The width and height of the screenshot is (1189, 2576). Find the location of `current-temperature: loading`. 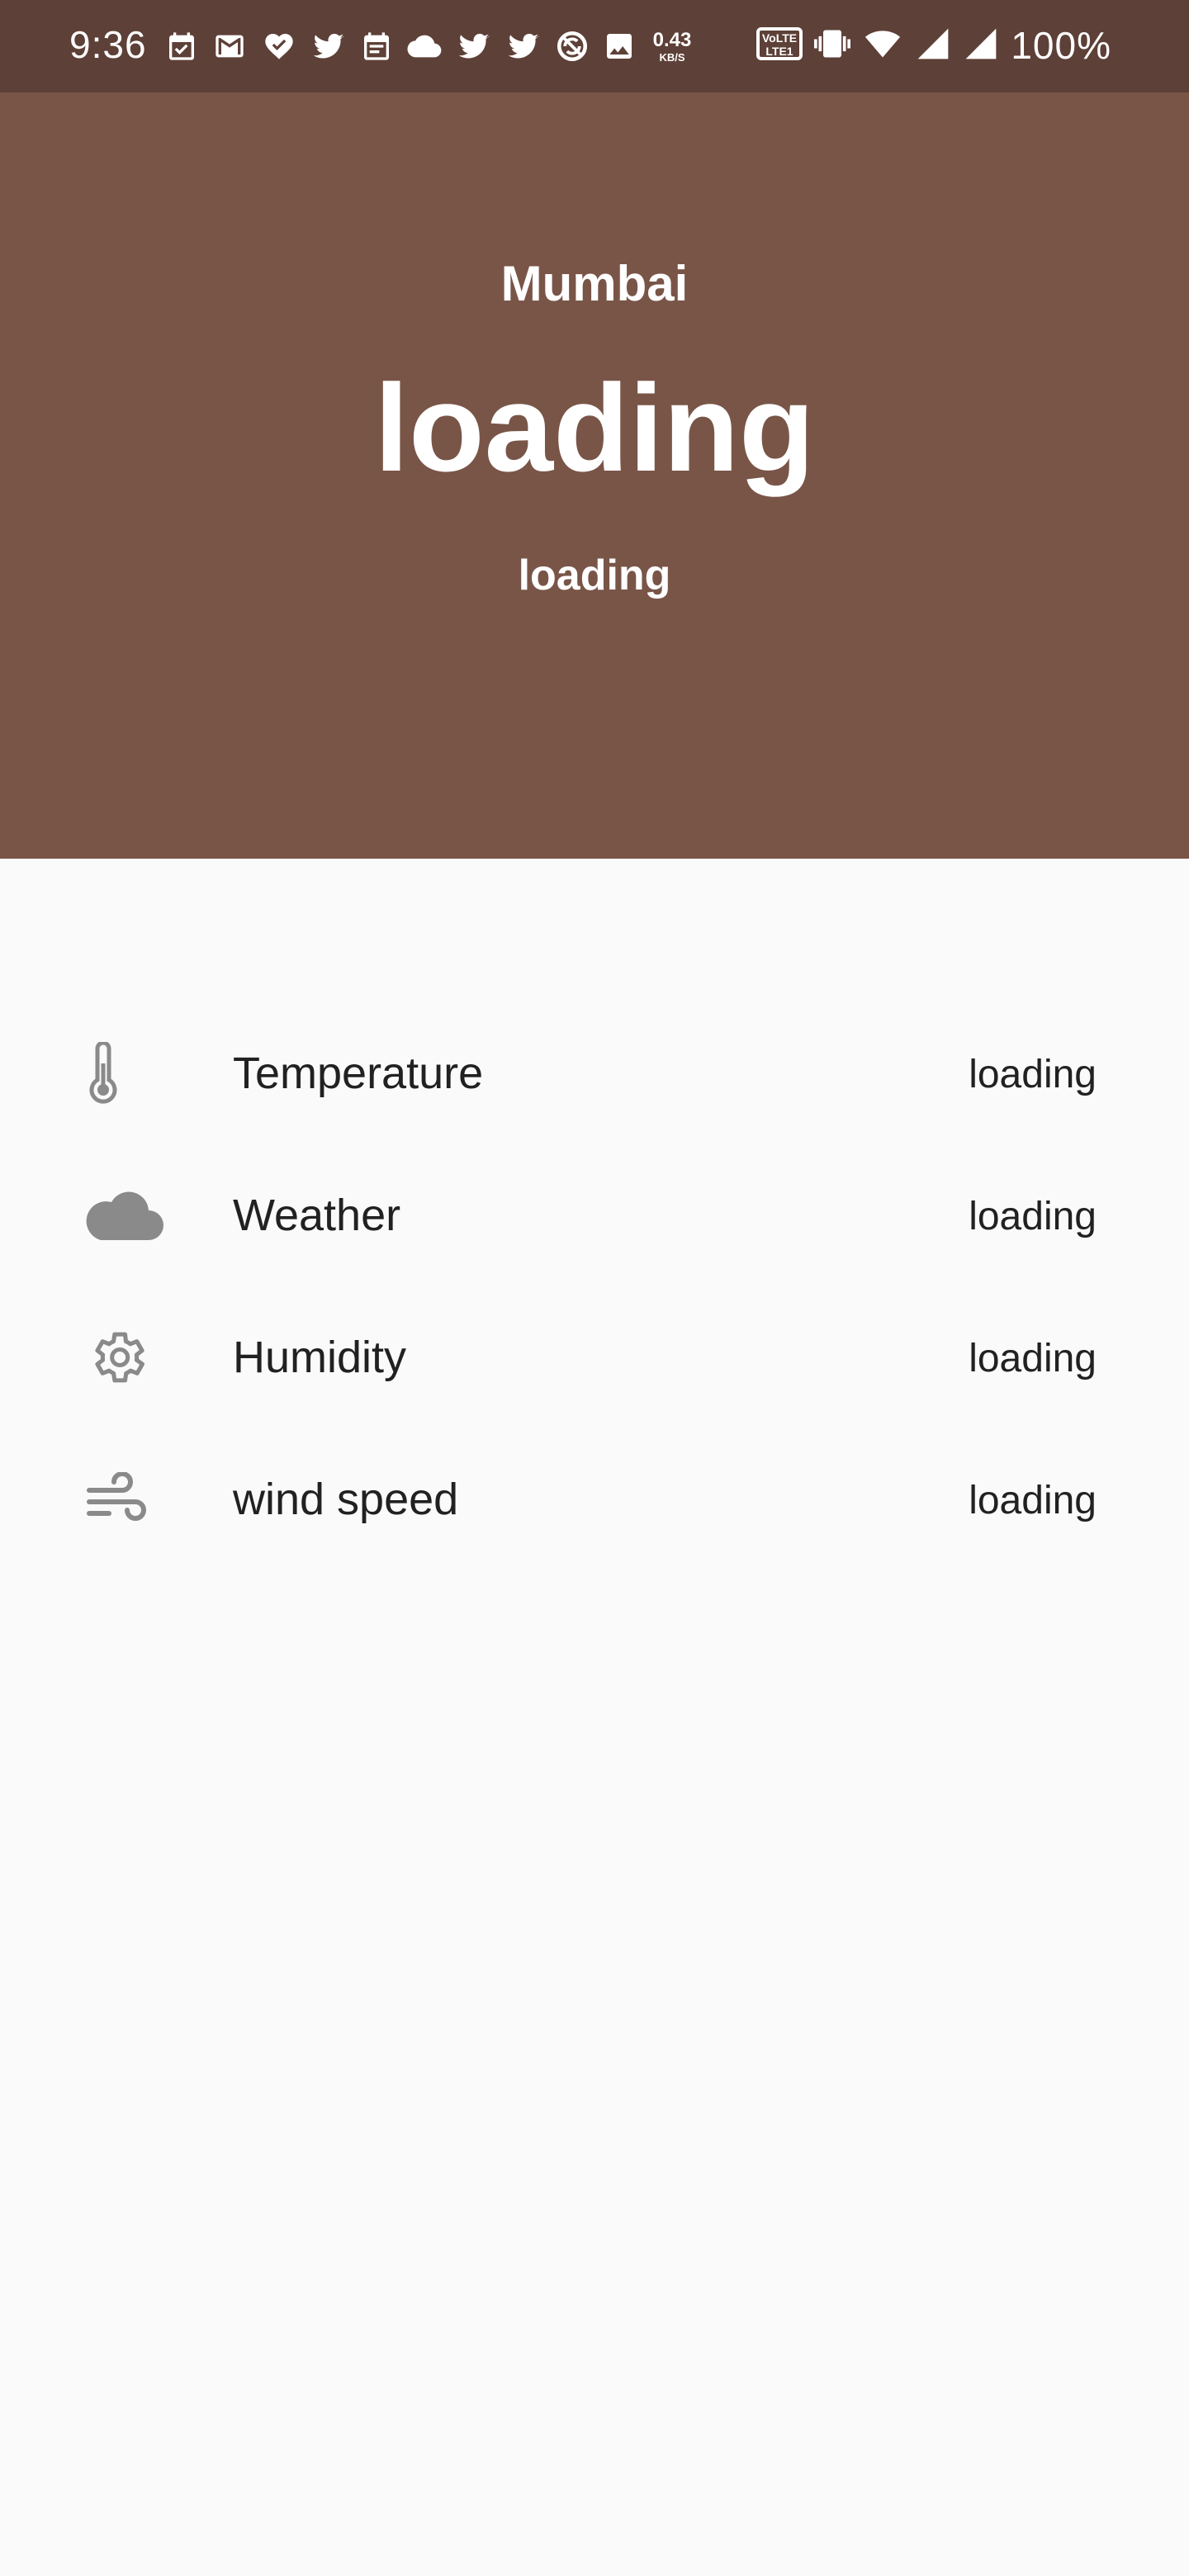

current-temperature: loading is located at coordinates (594, 427).